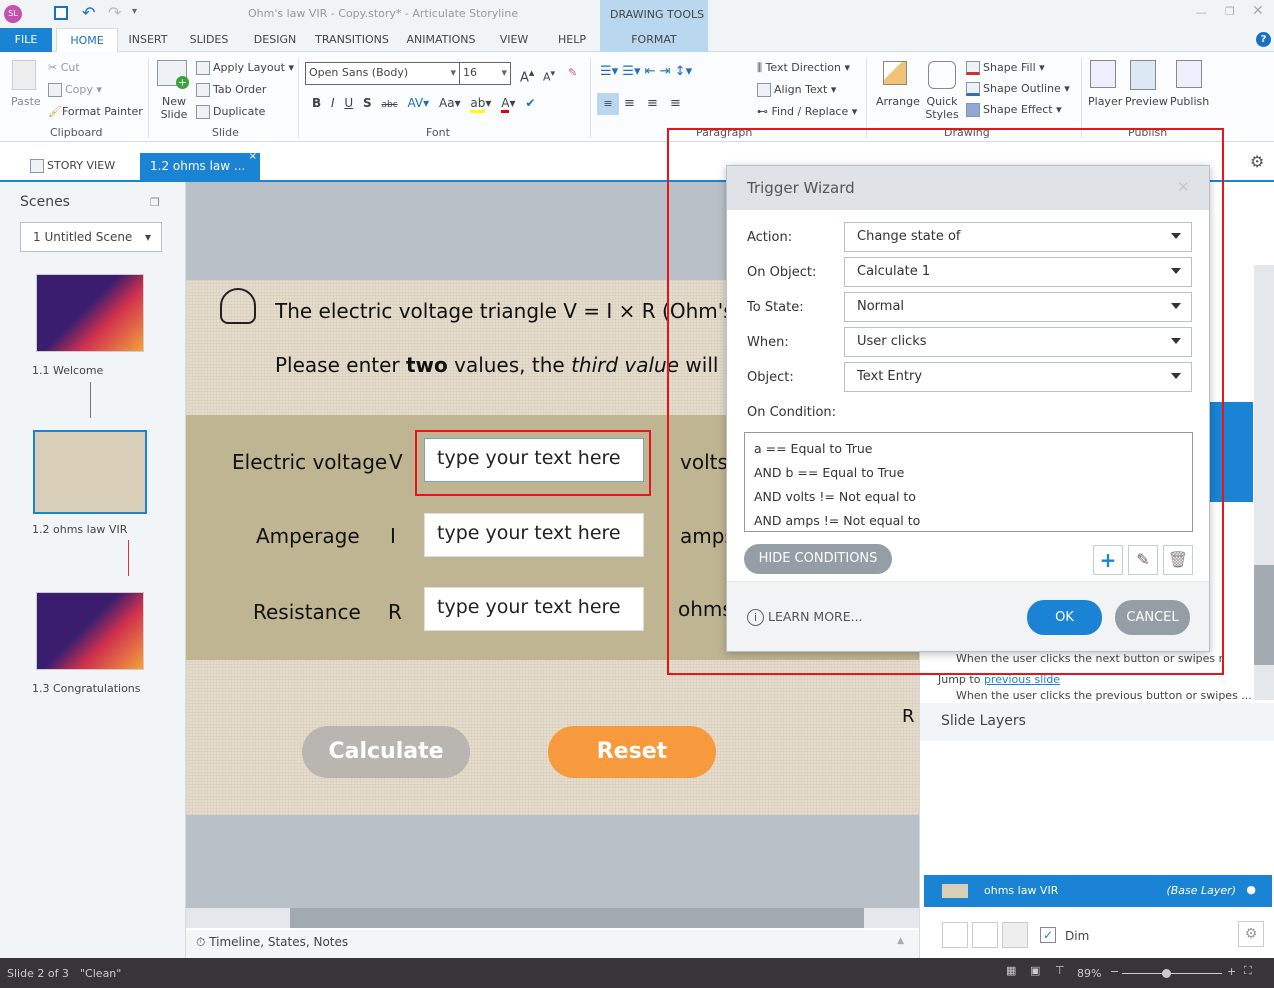 This screenshot has width=1274, height=988. What do you see at coordinates (534, 535) in the screenshot?
I see `amperage-input: type your text here` at bounding box center [534, 535].